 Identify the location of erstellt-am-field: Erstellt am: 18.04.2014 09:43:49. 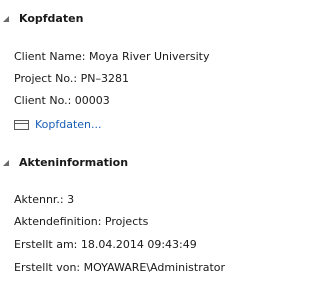
(105, 244).